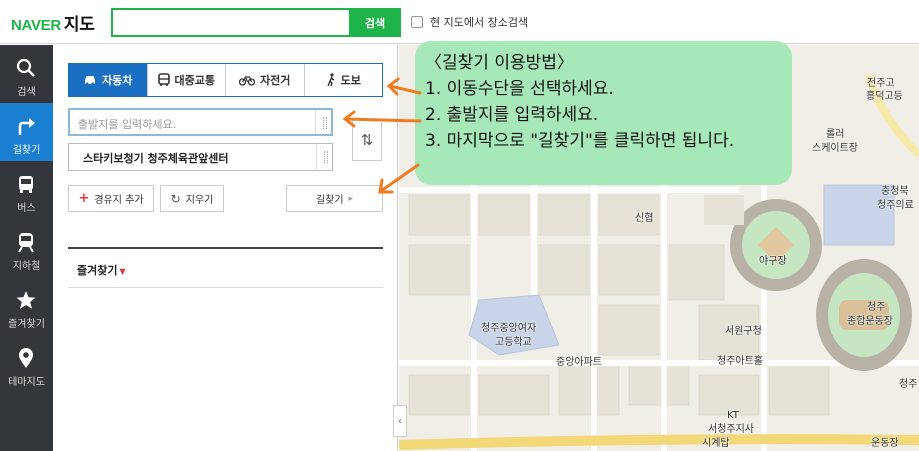 Image resolution: width=919 pixels, height=451 pixels. What do you see at coordinates (26, 324) in the screenshot?
I see `nav-label: 즐겨찾기` at bounding box center [26, 324].